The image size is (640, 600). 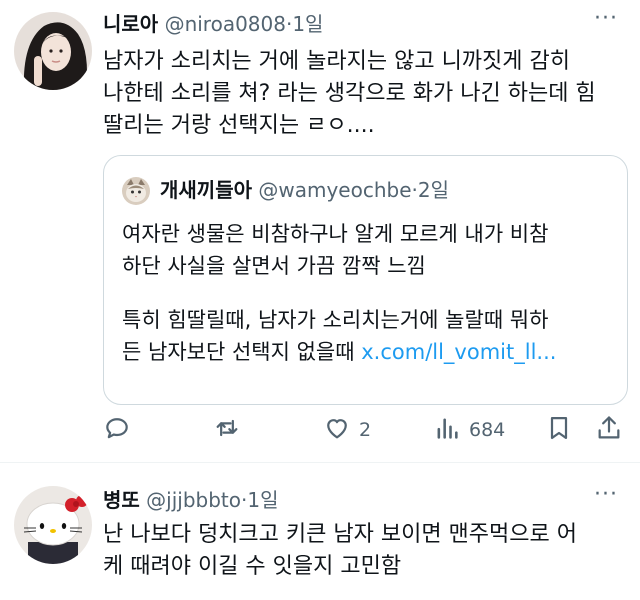 What do you see at coordinates (274, 266) in the screenshot?
I see `quoted-text-line: 하단 사실을 살면서 가끔 깜짝 느낌` at bounding box center [274, 266].